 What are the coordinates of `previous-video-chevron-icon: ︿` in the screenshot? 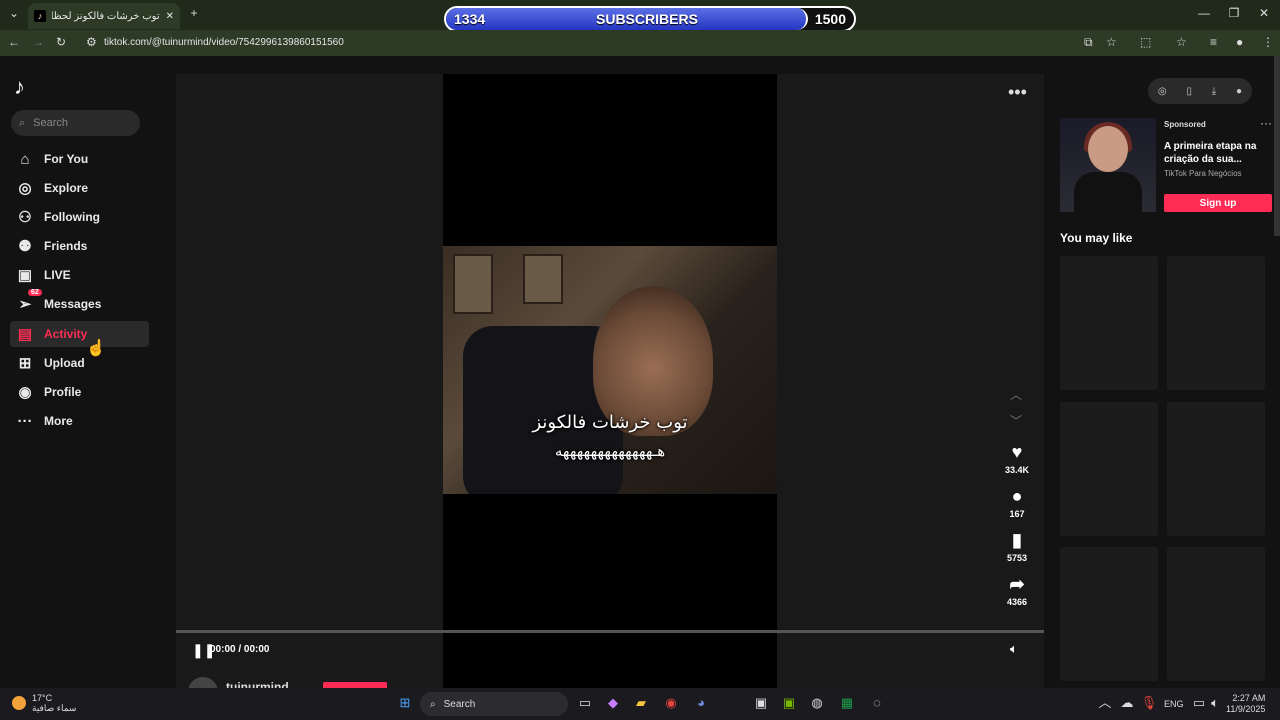 It's located at (1016, 394).